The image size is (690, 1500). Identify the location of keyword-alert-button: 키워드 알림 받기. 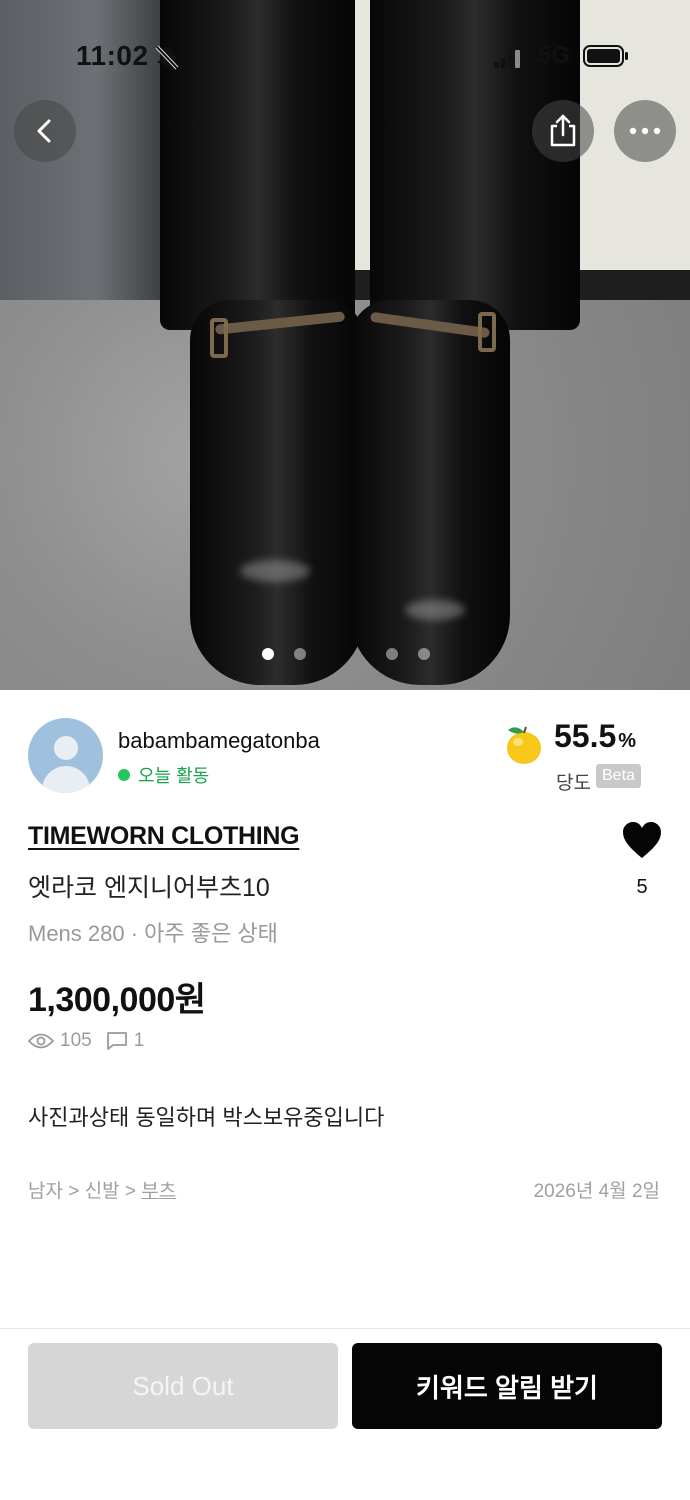
(507, 1386).